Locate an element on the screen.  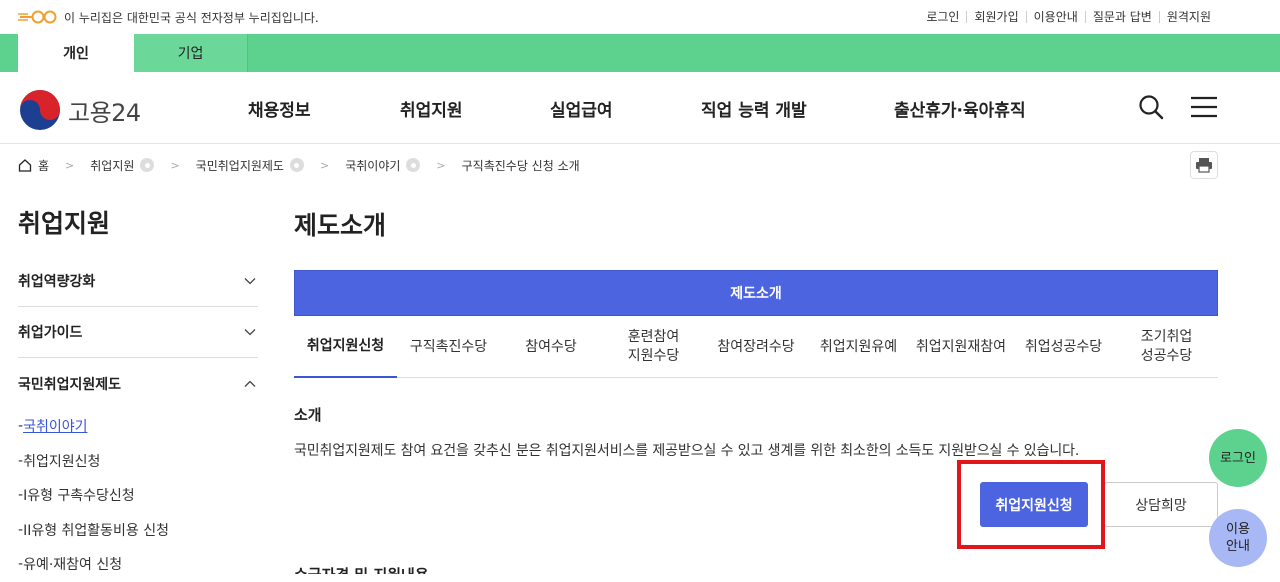
util-remote-link: 원격지원 is located at coordinates (1188, 17).